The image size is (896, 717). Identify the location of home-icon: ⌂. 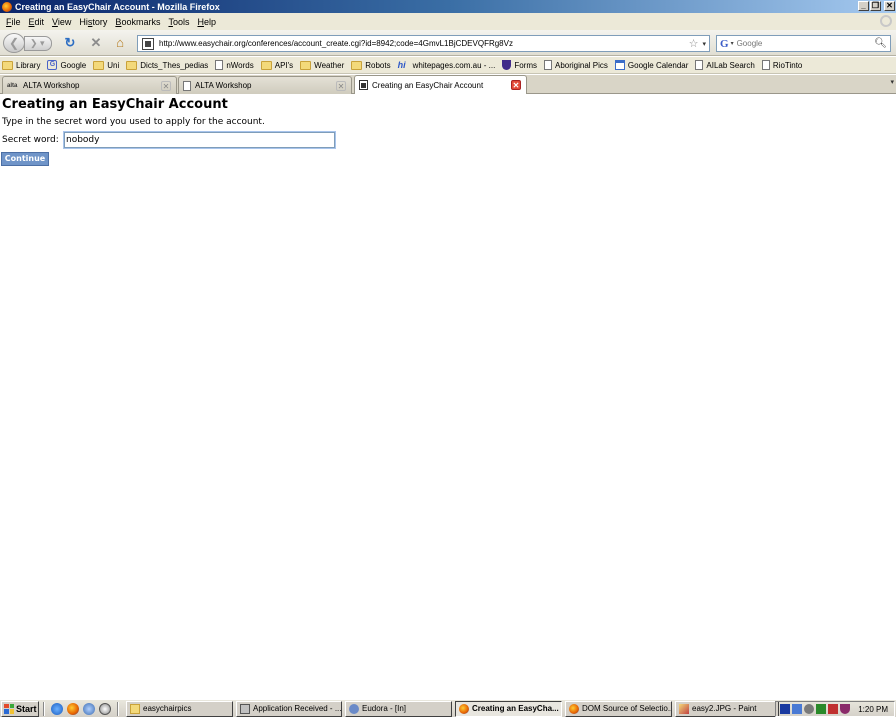
(120, 42).